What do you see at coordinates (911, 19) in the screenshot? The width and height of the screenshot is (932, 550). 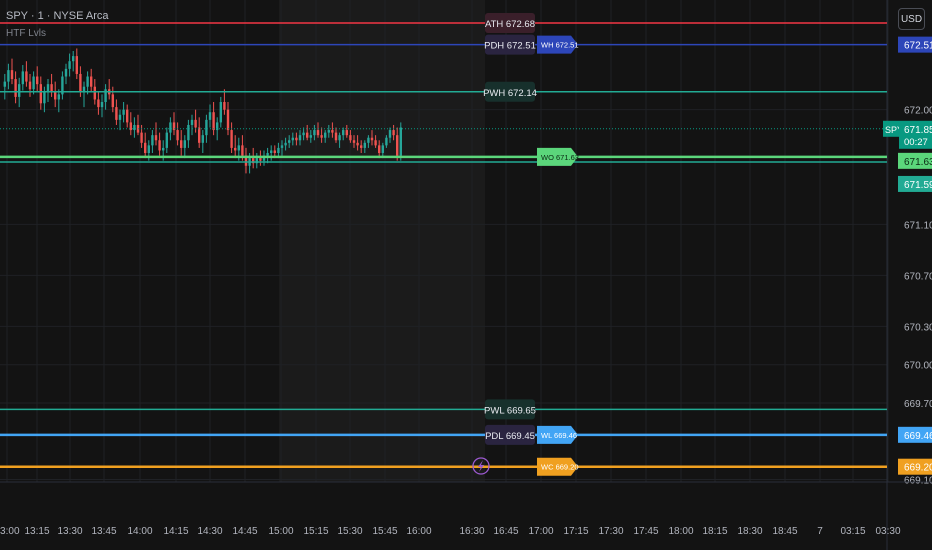 I see `currency-button: USD` at bounding box center [911, 19].